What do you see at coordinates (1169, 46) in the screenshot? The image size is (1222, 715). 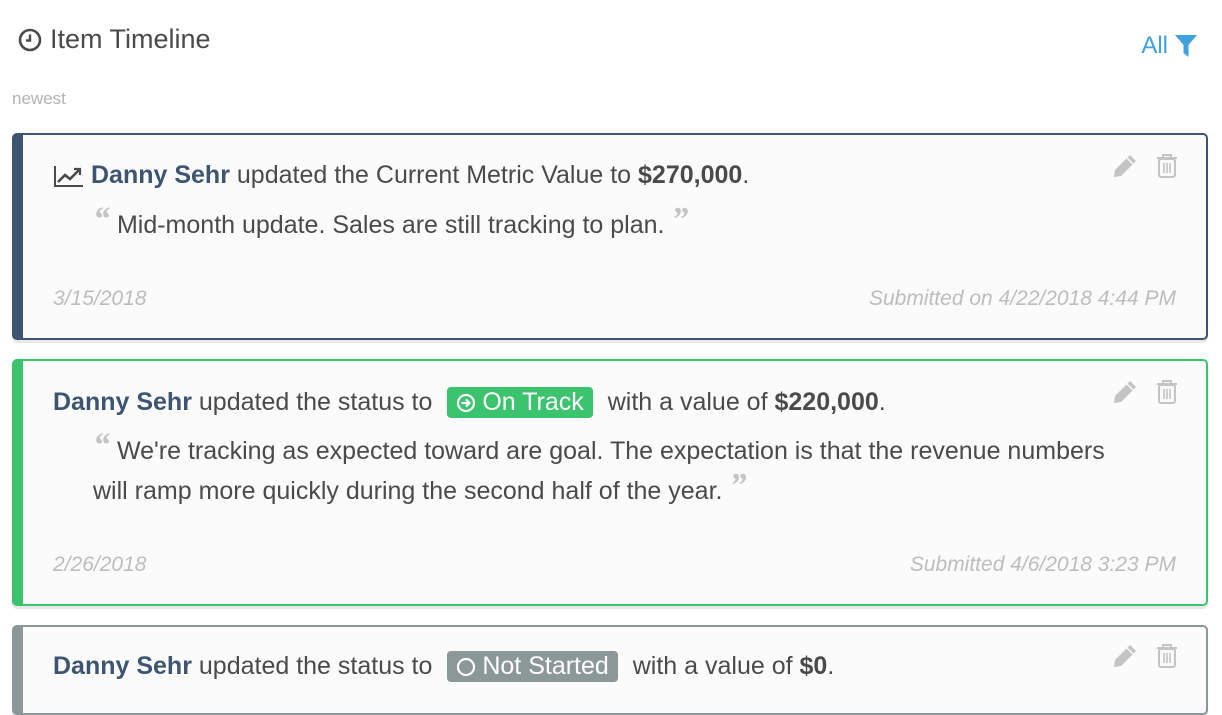 I see `filter-button: All` at bounding box center [1169, 46].